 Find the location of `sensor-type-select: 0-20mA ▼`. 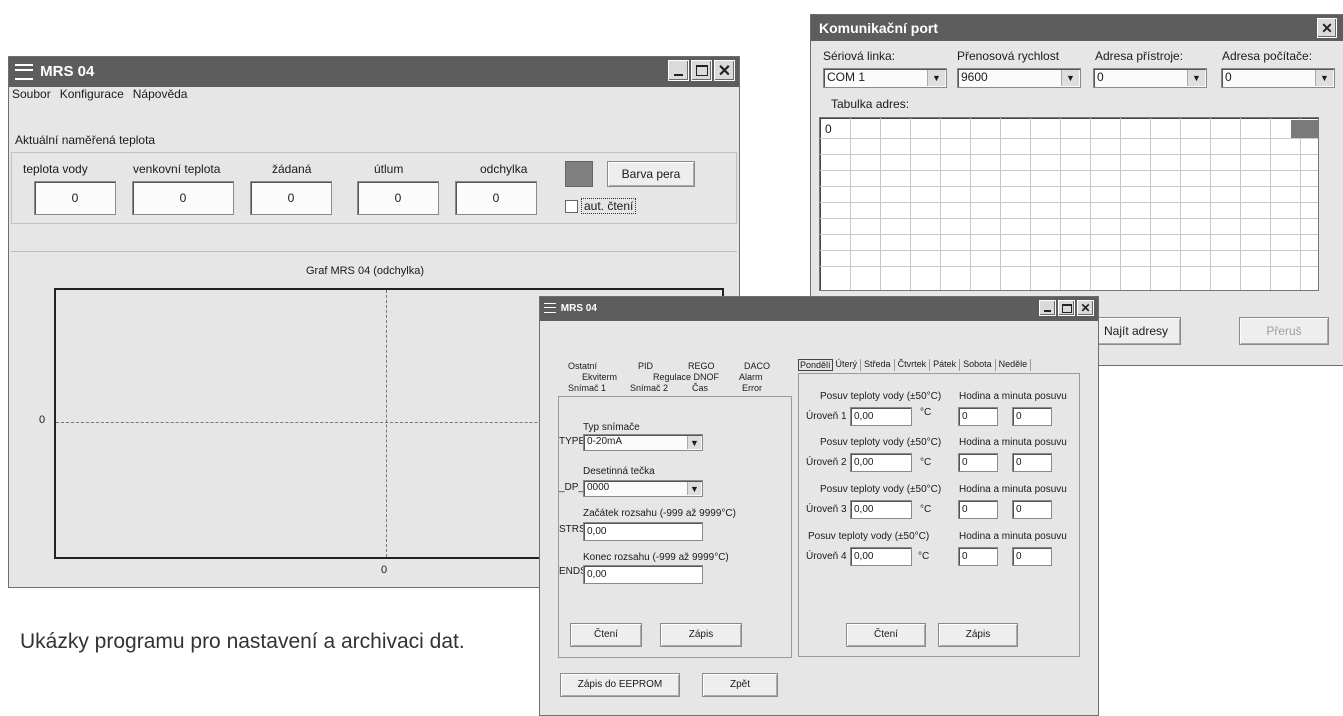

sensor-type-select: 0-20mA ▼ is located at coordinates (643, 442).